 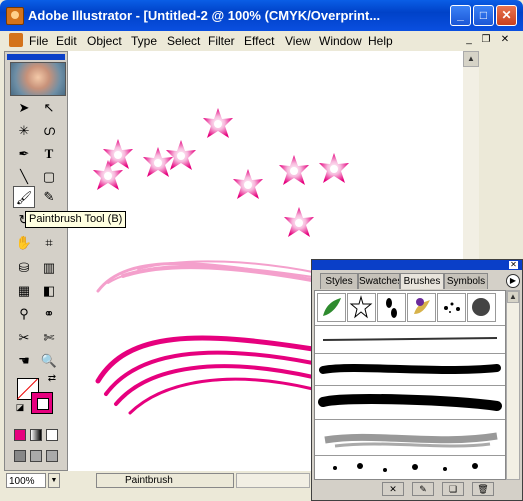 What do you see at coordinates (483, 15) in the screenshot?
I see `maximize-button: □` at bounding box center [483, 15].